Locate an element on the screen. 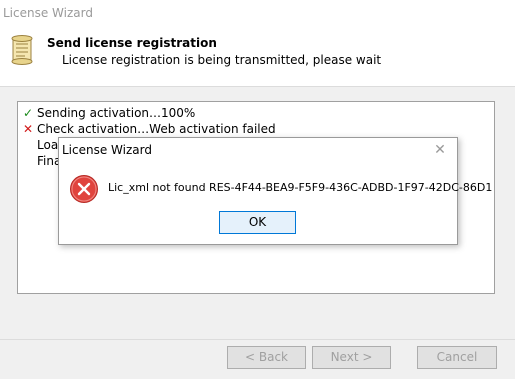  footer-separator is located at coordinates (257, 339).